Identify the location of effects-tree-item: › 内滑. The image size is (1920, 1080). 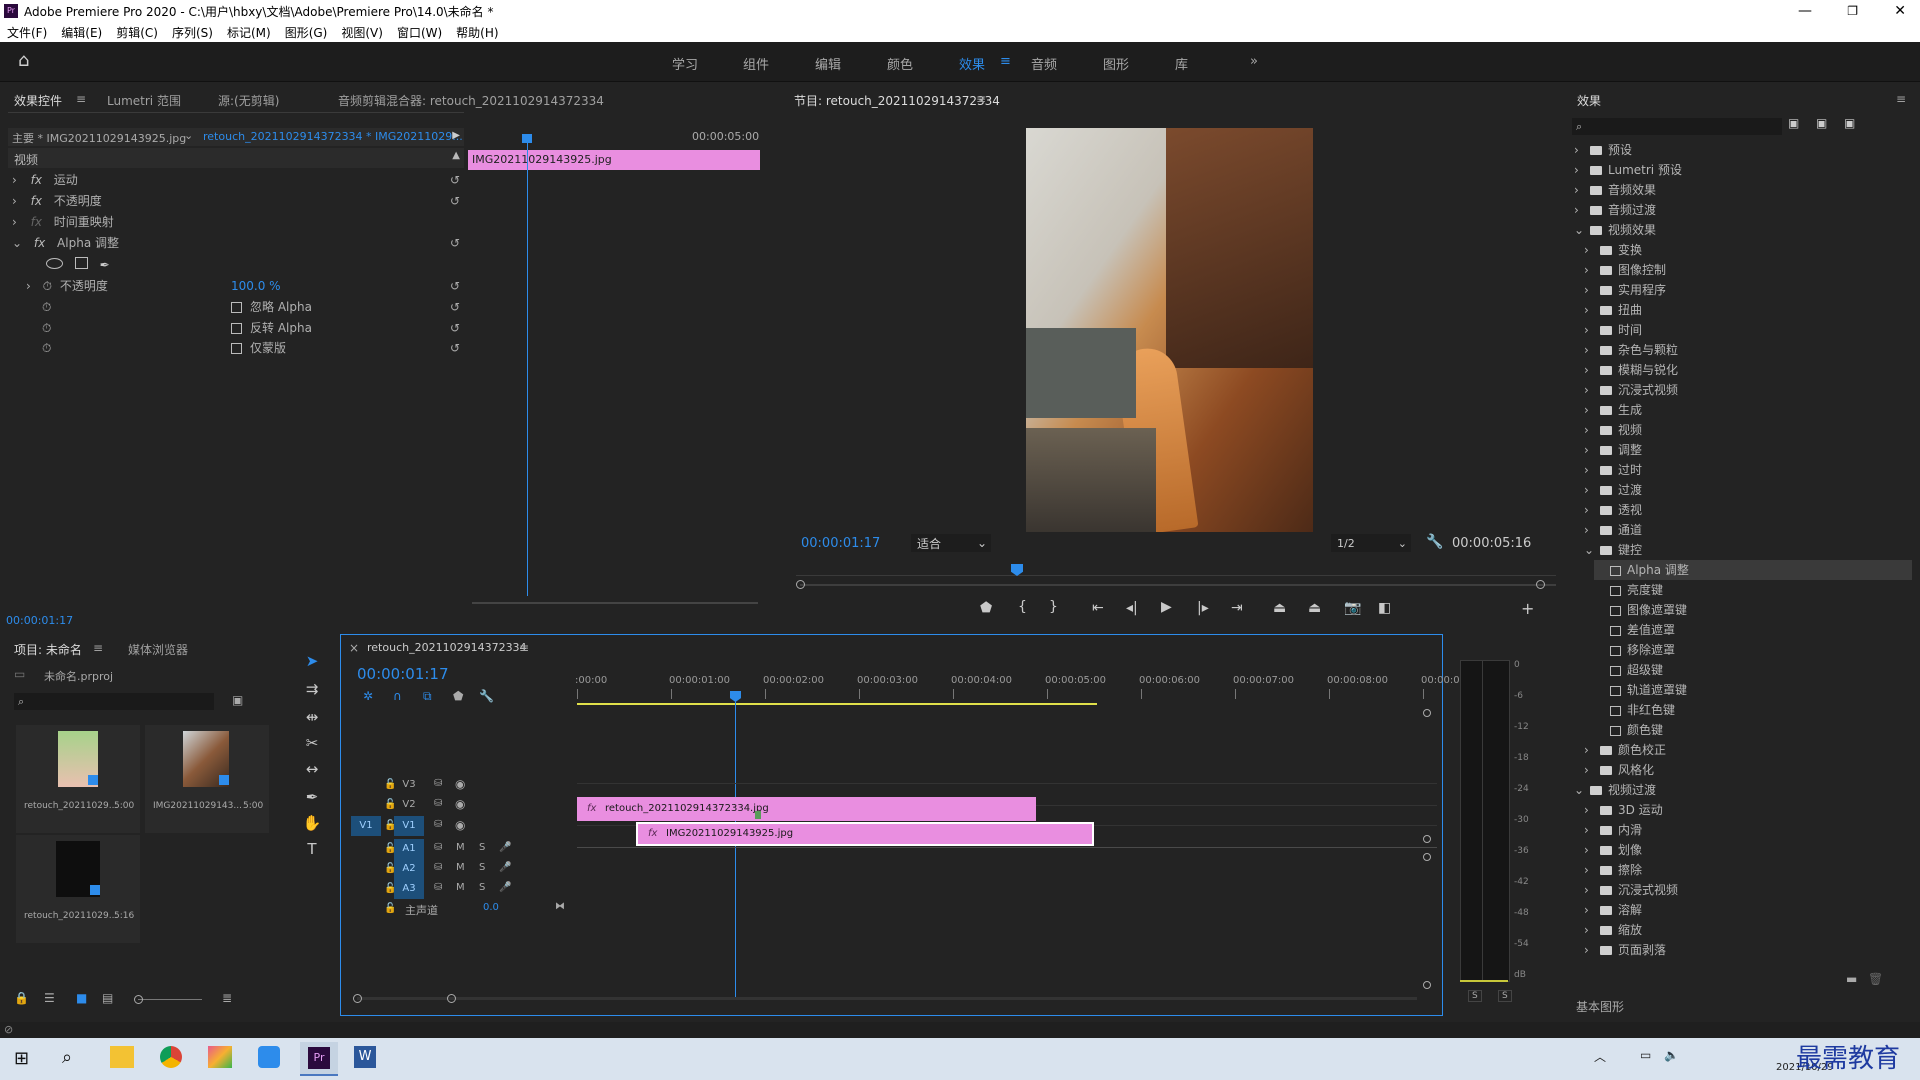
(1748, 830).